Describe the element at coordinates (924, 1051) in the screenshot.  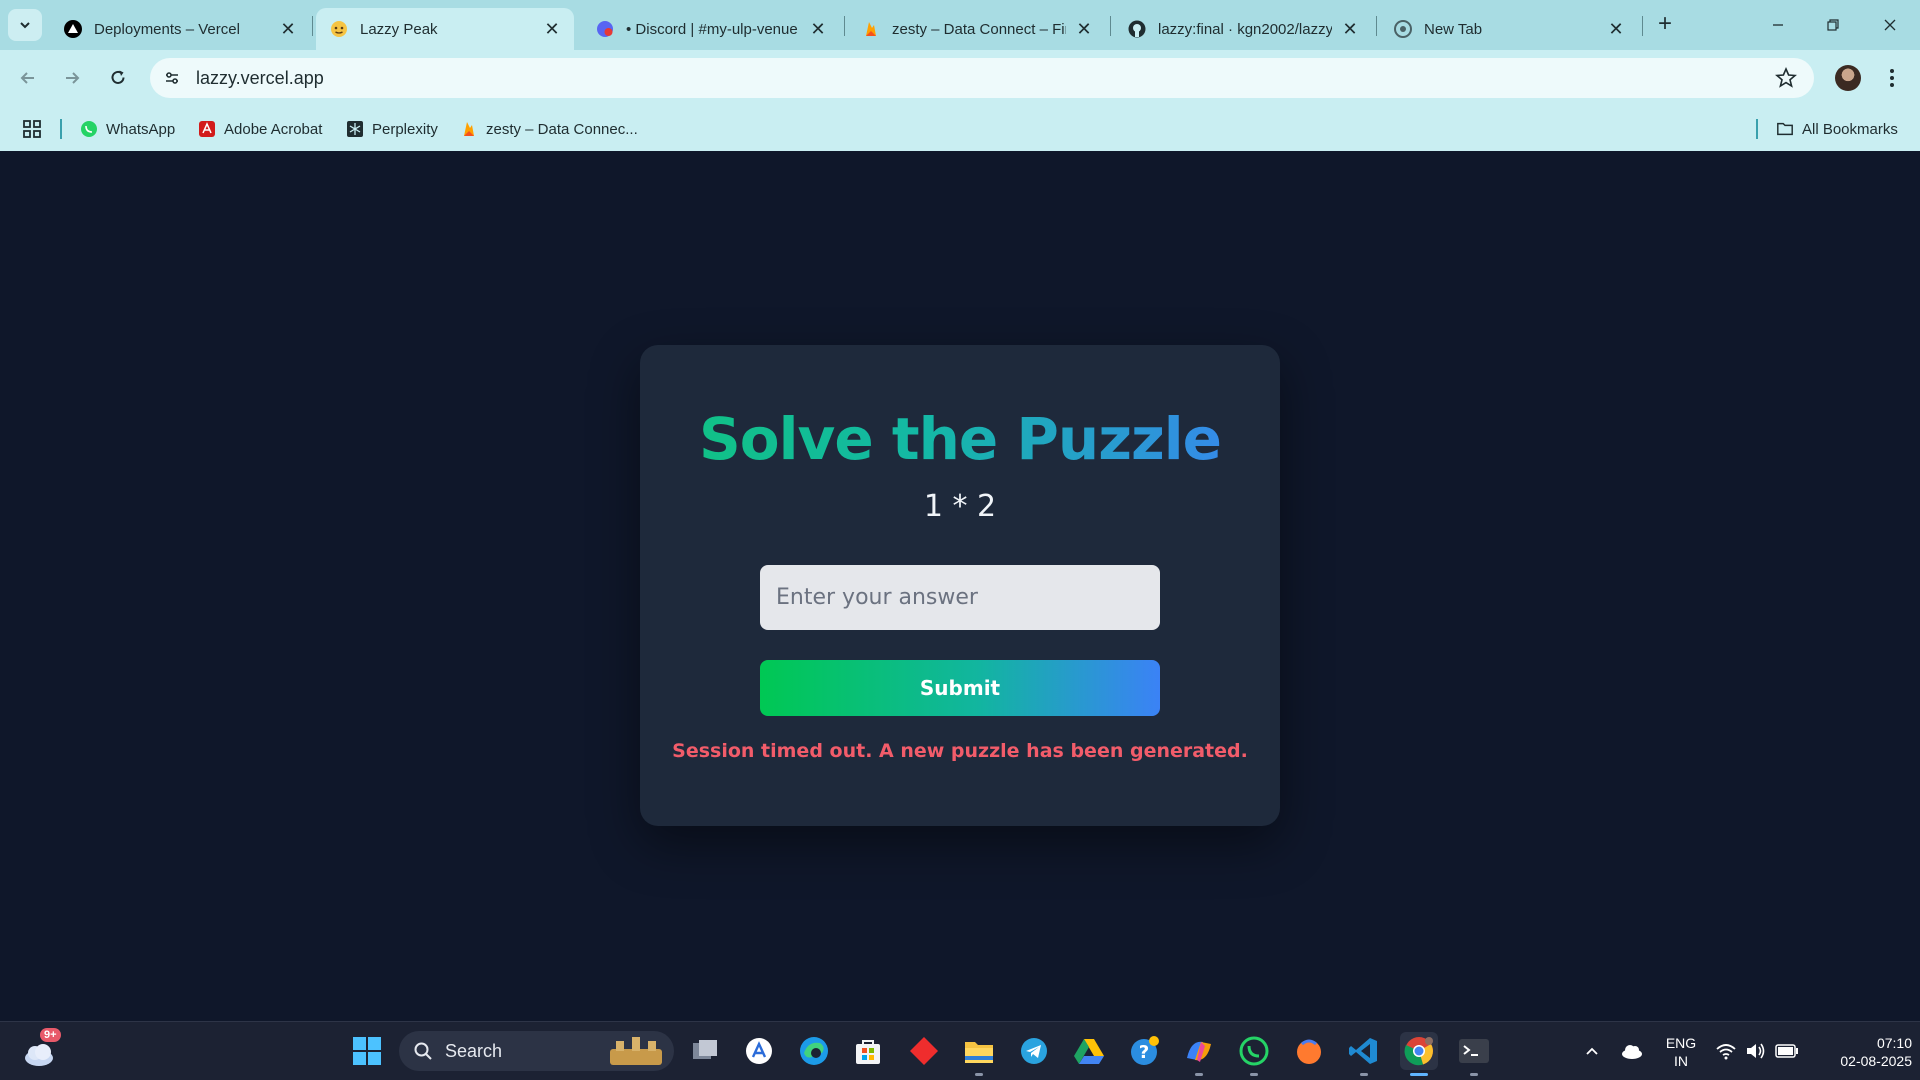
I see `taskbar-app-red` at that location.